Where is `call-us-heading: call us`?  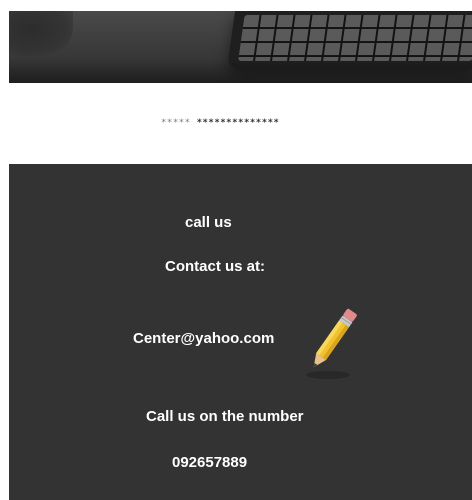
call-us-heading: call us is located at coordinates (208, 222).